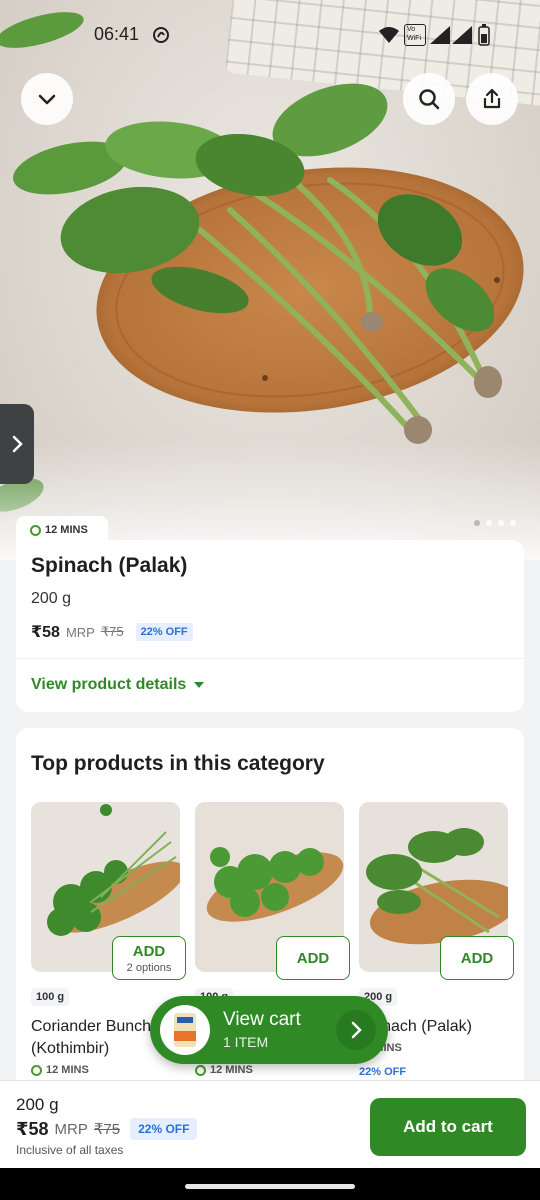 The height and width of the screenshot is (1200, 540). I want to click on side-panel-tab, so click(17, 444).